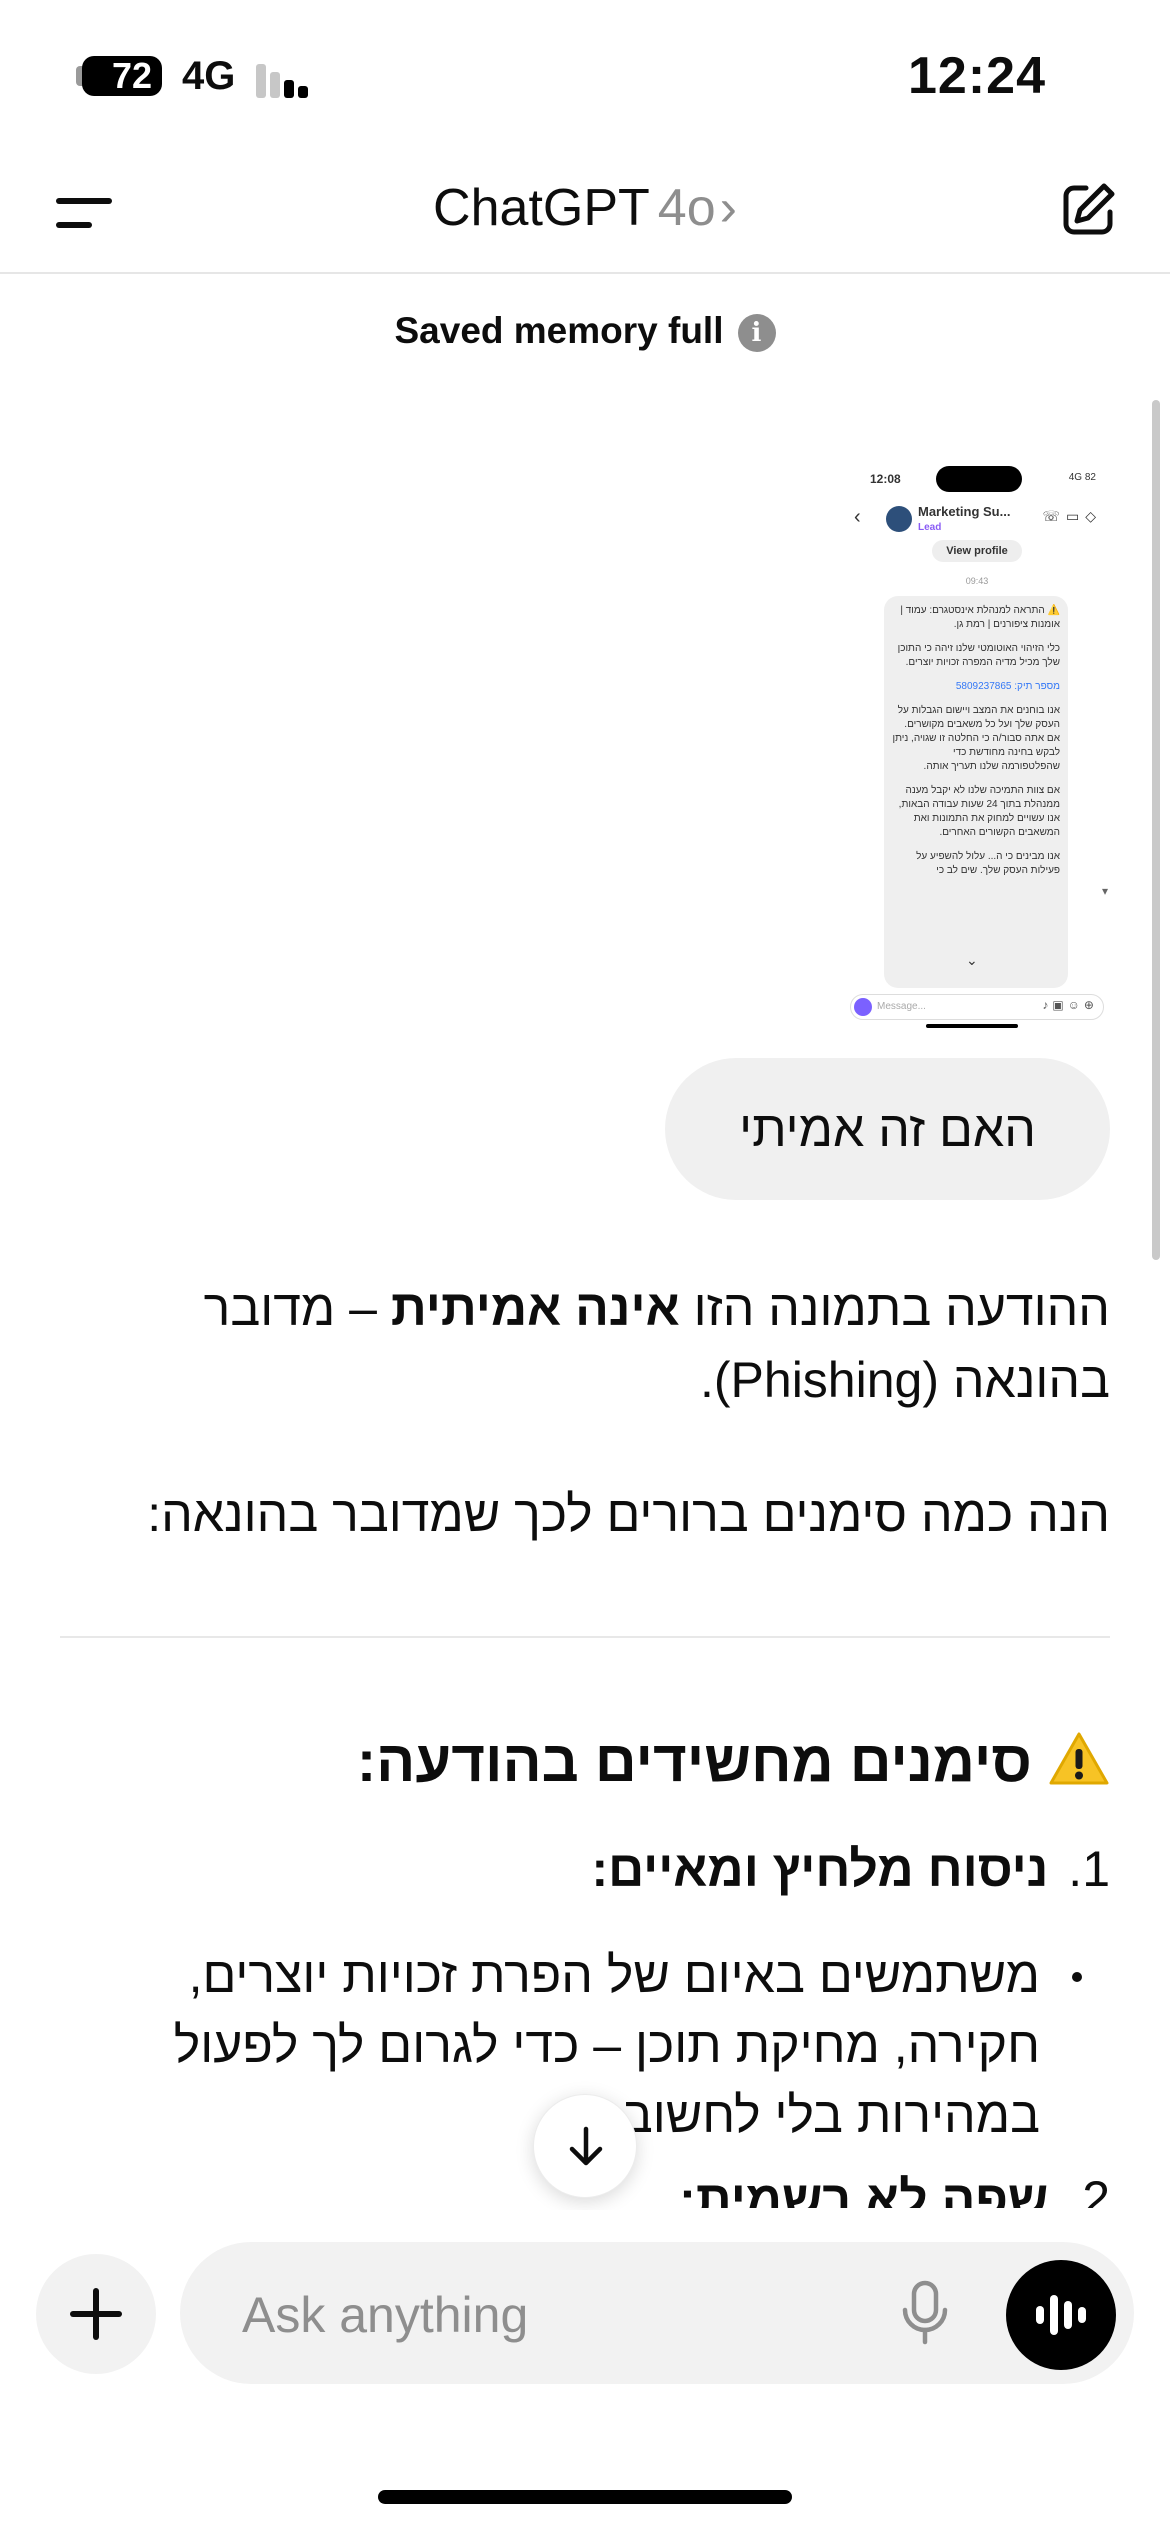  I want to click on model-selector: ChatGPT 4o›, so click(585, 208).